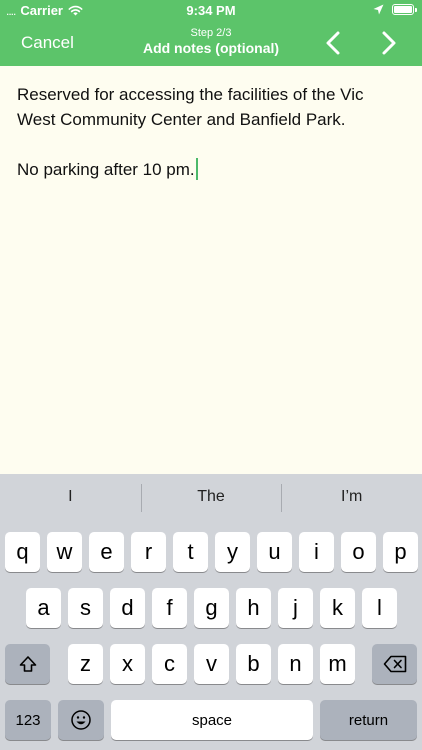 Image resolution: width=422 pixels, height=750 pixels. I want to click on key-o: o, so click(358, 552).